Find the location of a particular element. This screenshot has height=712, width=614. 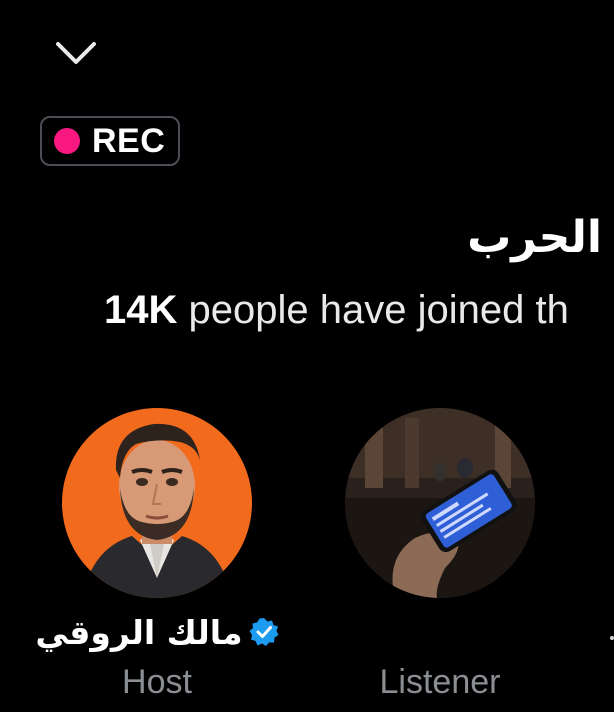

space-title: الحرب is located at coordinates (534, 237).